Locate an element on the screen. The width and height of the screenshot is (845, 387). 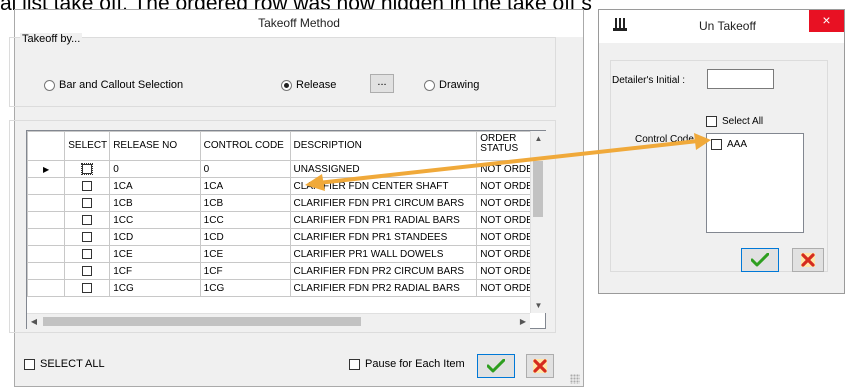
takeoff-method-titlebar: Takeoff Method is located at coordinates (299, 23).